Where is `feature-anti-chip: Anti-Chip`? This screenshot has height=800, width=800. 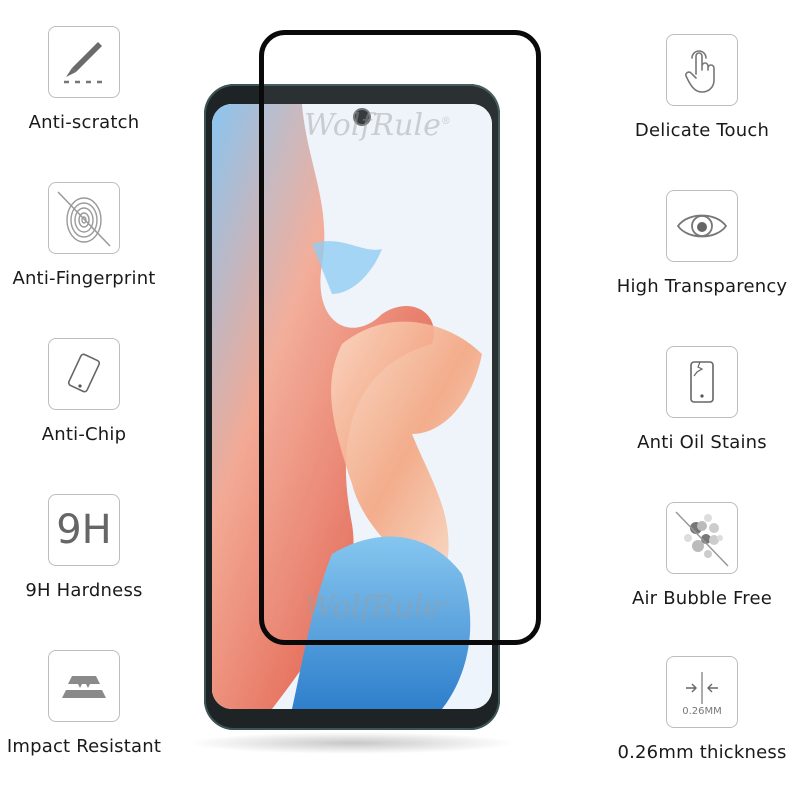 feature-anti-chip: Anti-Chip is located at coordinates (87, 391).